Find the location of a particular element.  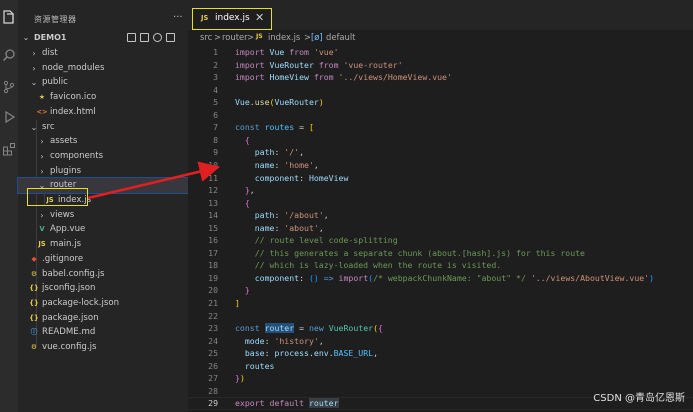

folder-public: ⌄ public is located at coordinates (103, 82).